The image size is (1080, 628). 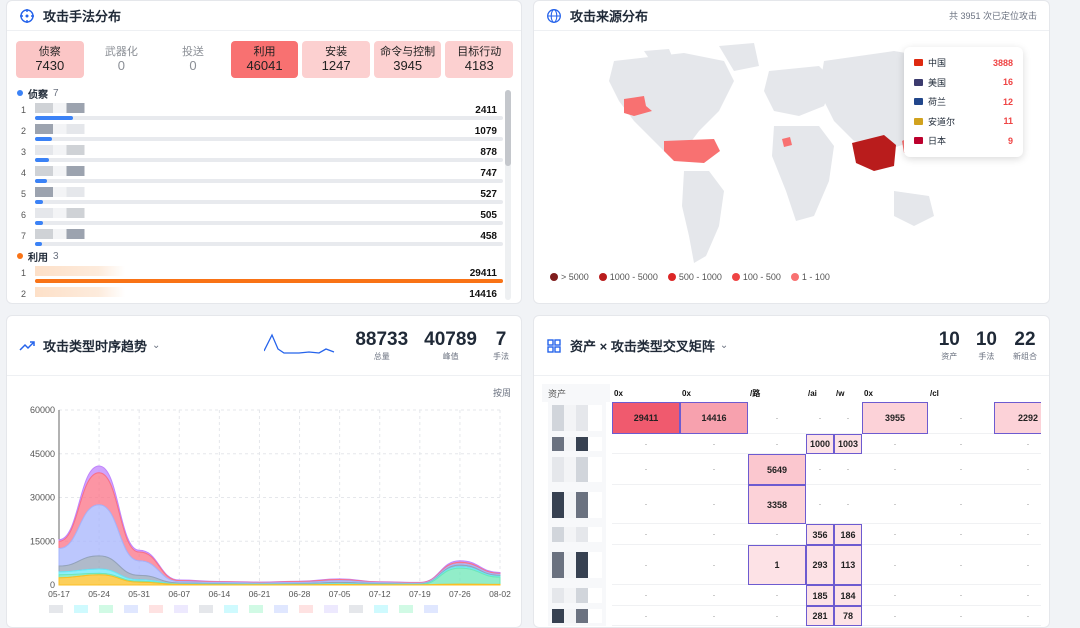 I want to click on column-header: /路, so click(x=777, y=393).